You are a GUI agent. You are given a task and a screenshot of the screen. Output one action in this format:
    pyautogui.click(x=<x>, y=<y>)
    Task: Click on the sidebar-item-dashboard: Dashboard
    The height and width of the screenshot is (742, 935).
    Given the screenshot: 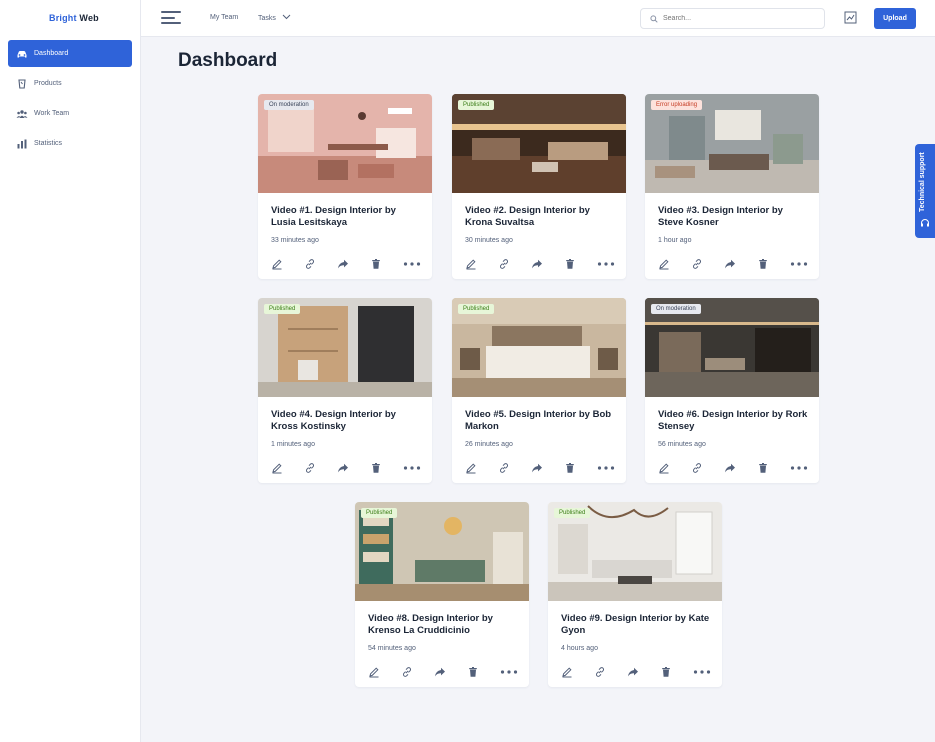 What is the action you would take?
    pyautogui.click(x=70, y=53)
    